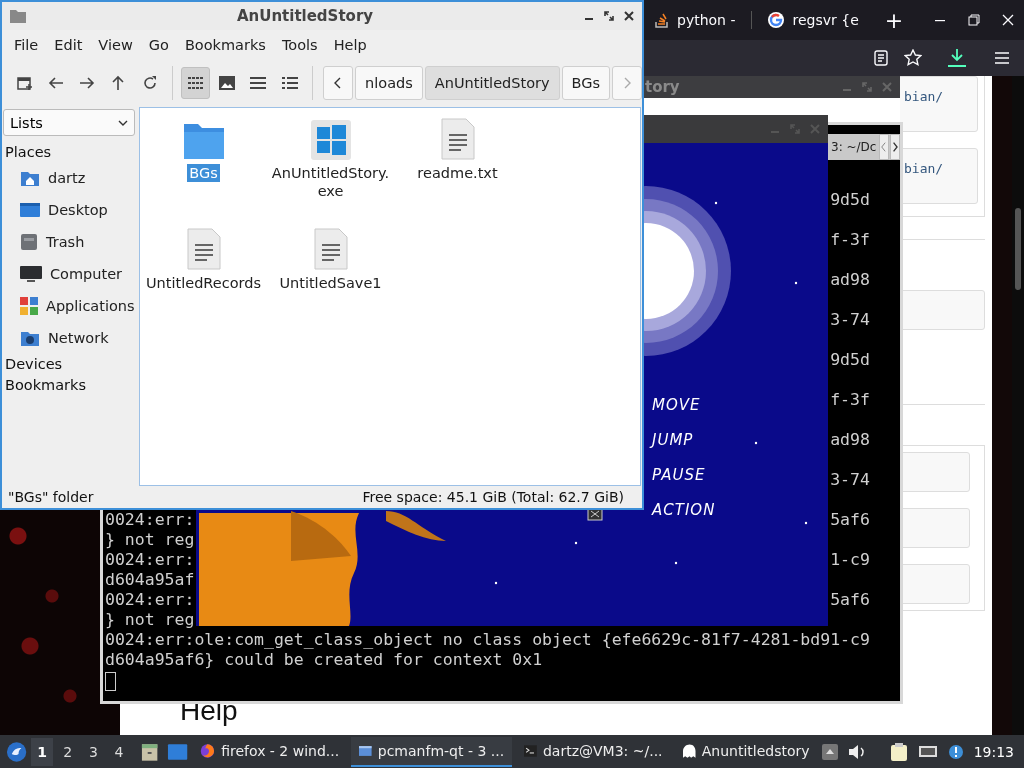  What do you see at coordinates (898, 751) in the screenshot?
I see `clipboard-icon` at bounding box center [898, 751].